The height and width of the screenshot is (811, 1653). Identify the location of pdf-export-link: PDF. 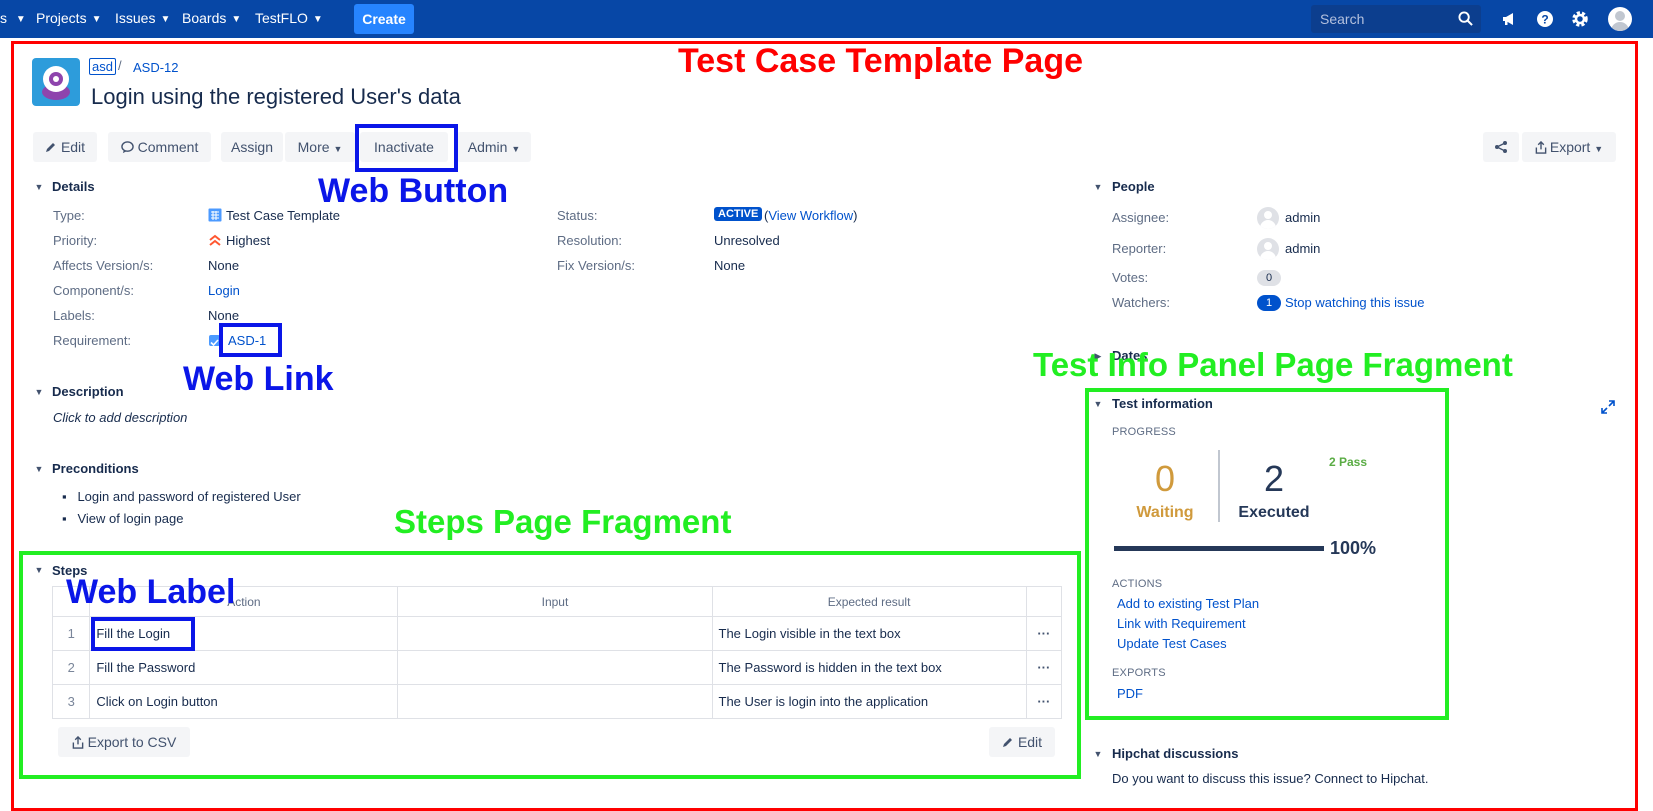
(1130, 693).